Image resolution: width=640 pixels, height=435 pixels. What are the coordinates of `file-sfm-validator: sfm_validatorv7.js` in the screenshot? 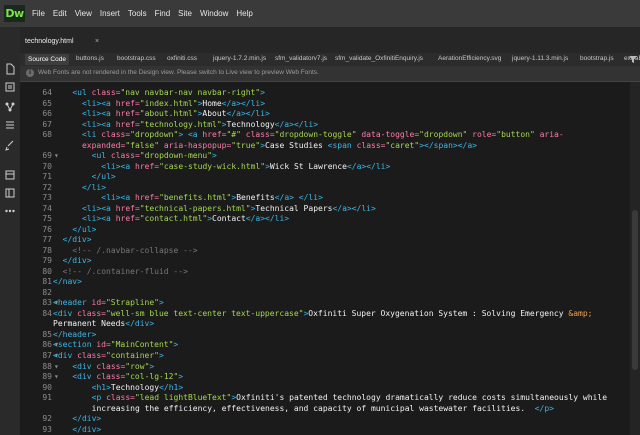 It's located at (301, 58).